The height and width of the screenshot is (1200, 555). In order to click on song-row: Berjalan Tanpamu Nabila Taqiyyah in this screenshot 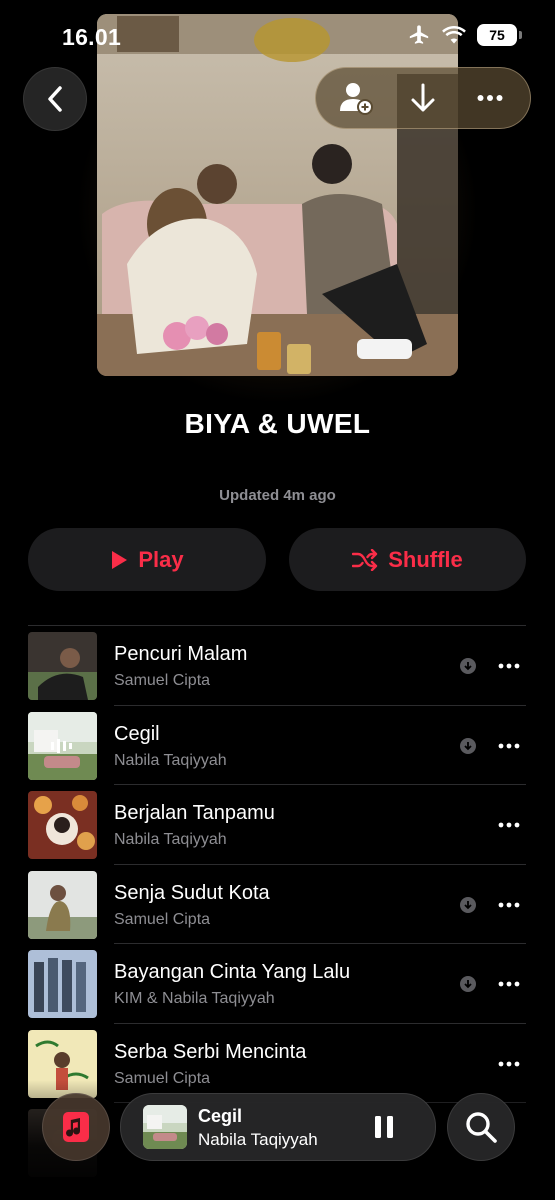, I will do `click(277, 825)`.